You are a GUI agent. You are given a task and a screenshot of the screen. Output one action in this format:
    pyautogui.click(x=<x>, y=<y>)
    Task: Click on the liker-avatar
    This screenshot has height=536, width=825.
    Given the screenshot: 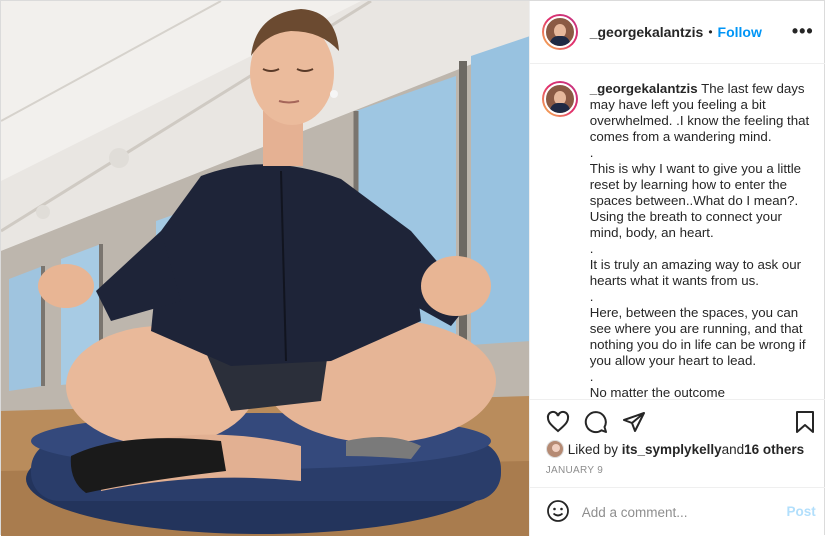 What is the action you would take?
    pyautogui.click(x=554, y=449)
    